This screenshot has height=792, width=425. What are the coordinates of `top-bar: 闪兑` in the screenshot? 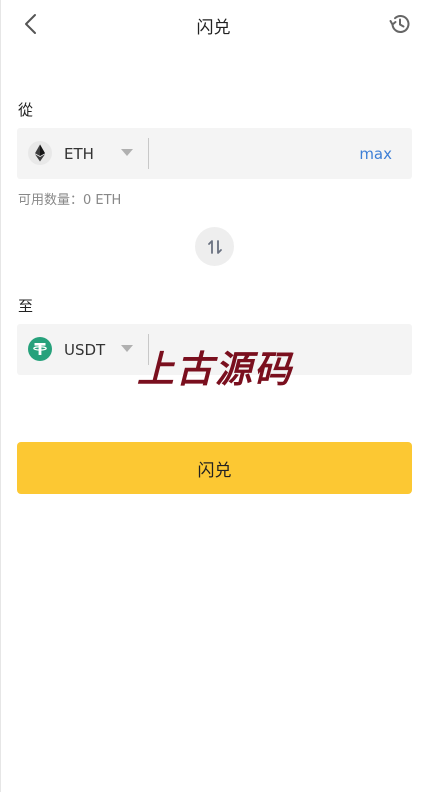 It's located at (213, 24).